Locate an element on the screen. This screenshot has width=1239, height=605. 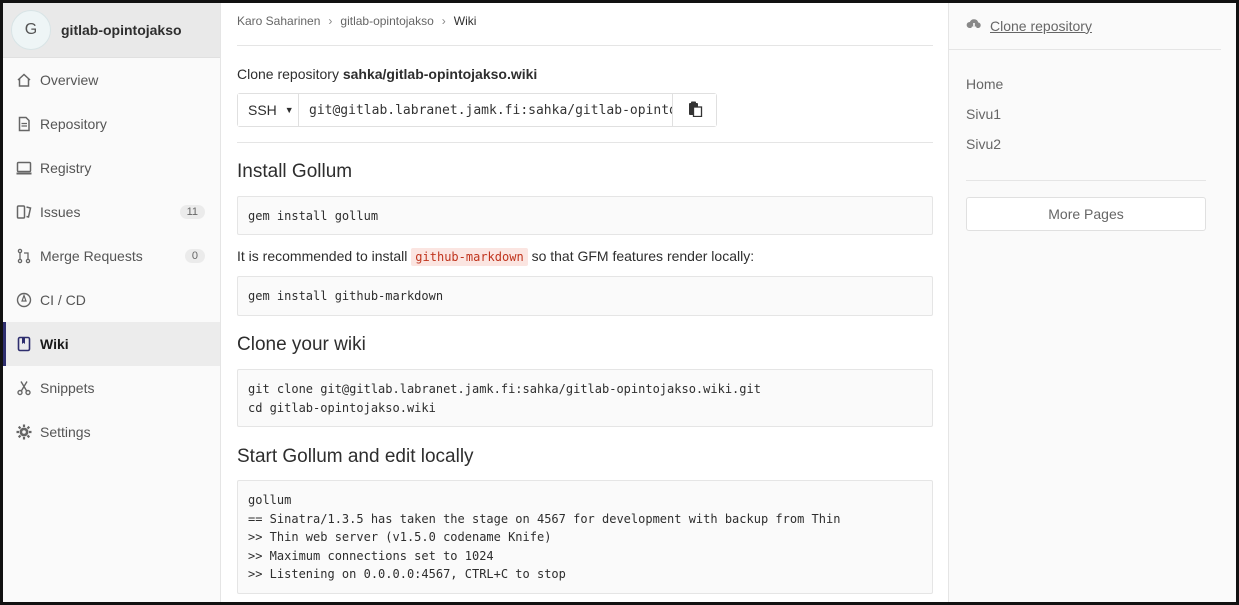
sidebar-item-settings: Settings is located at coordinates (111, 432).